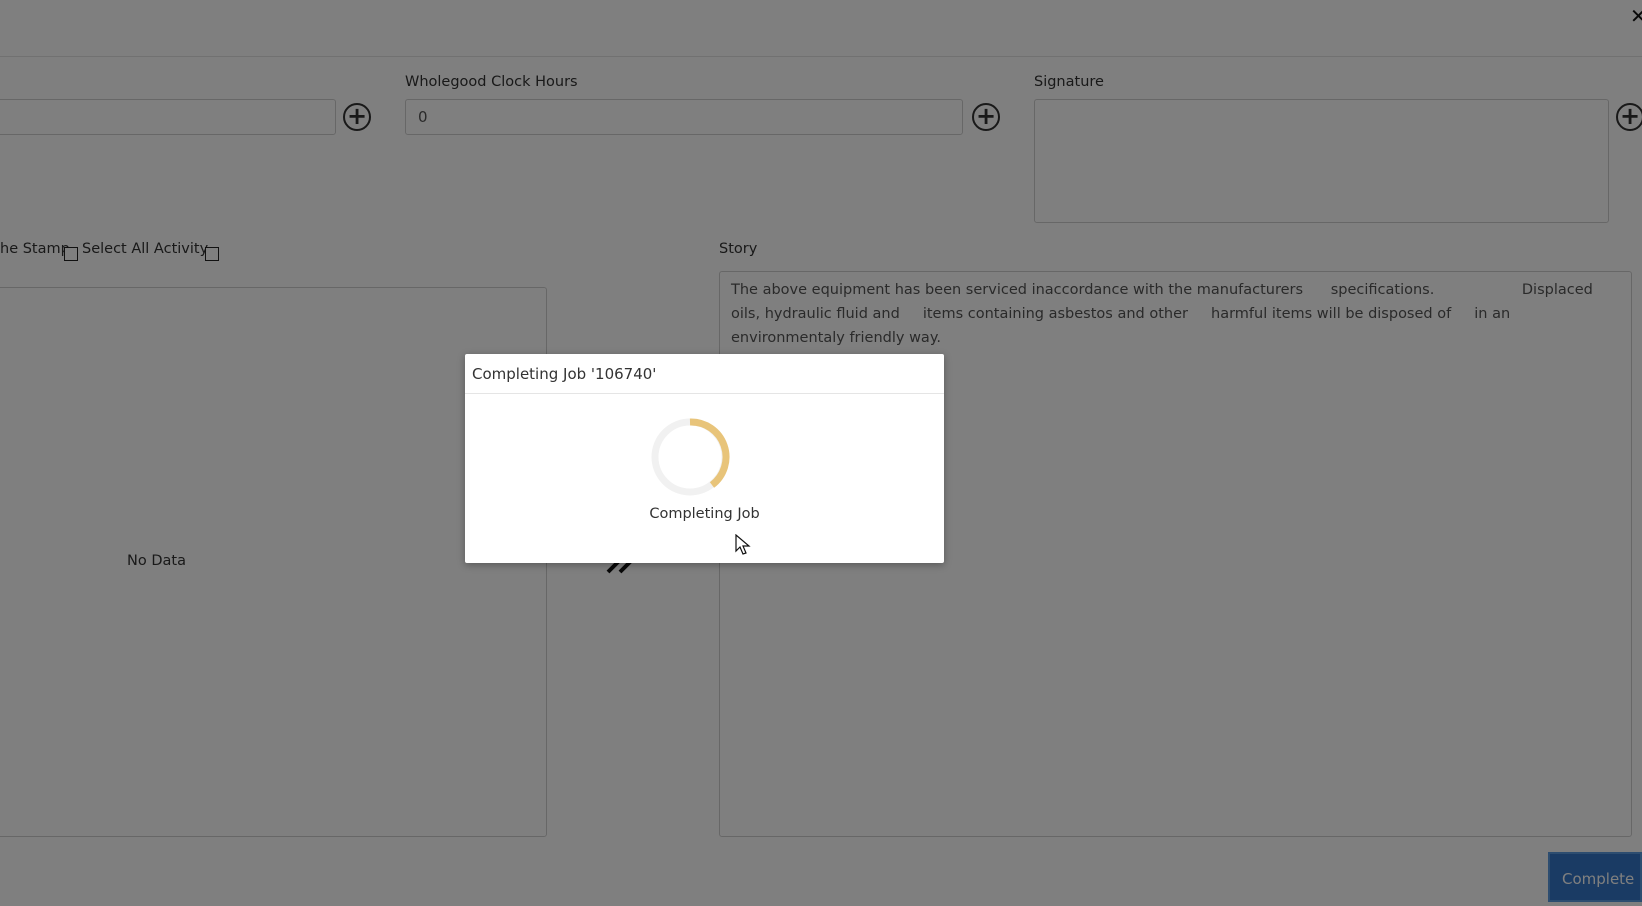 The height and width of the screenshot is (906, 1642). I want to click on completing-job-modal: Completing Job '106740' Completing Job, so click(704, 458).